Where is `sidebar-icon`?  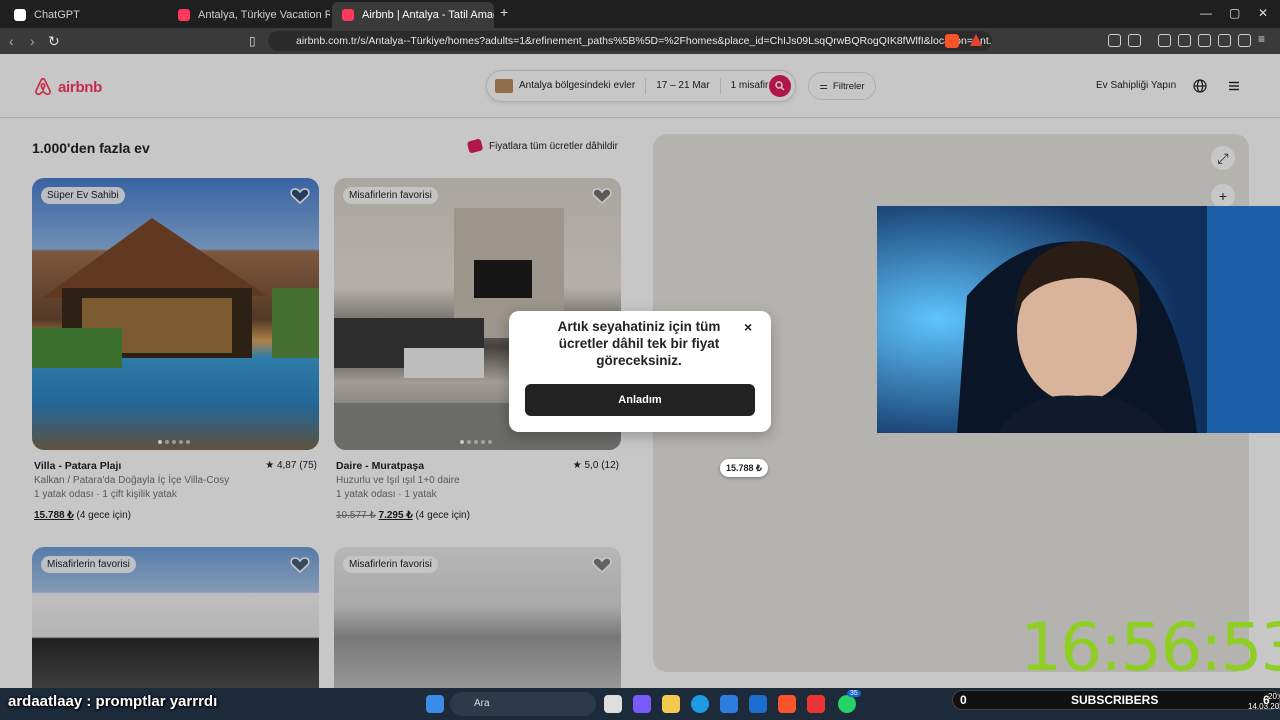 sidebar-icon is located at coordinates (1184, 40).